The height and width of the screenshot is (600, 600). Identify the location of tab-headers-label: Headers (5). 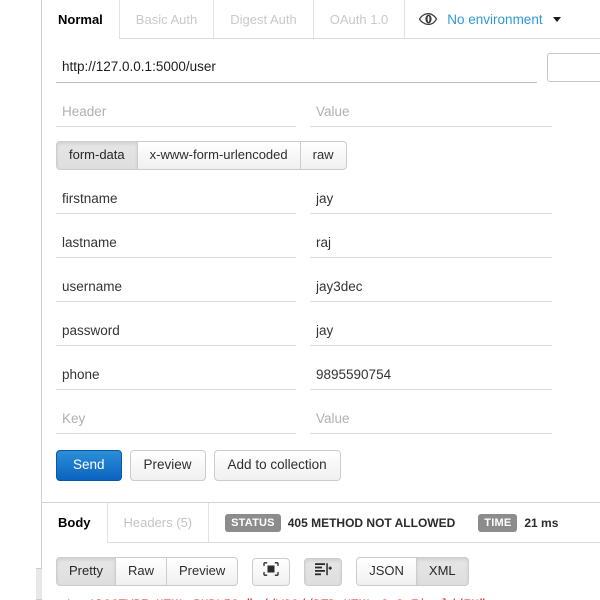
(158, 522).